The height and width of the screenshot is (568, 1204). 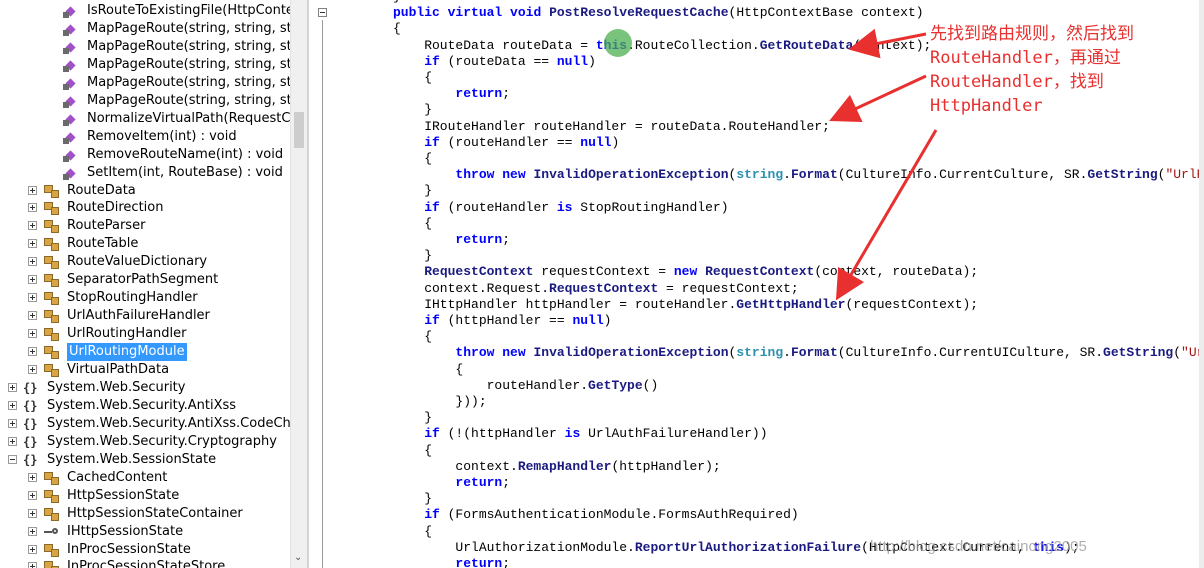 I want to click on arrow-to-gethttphandler, so click(x=886, y=215).